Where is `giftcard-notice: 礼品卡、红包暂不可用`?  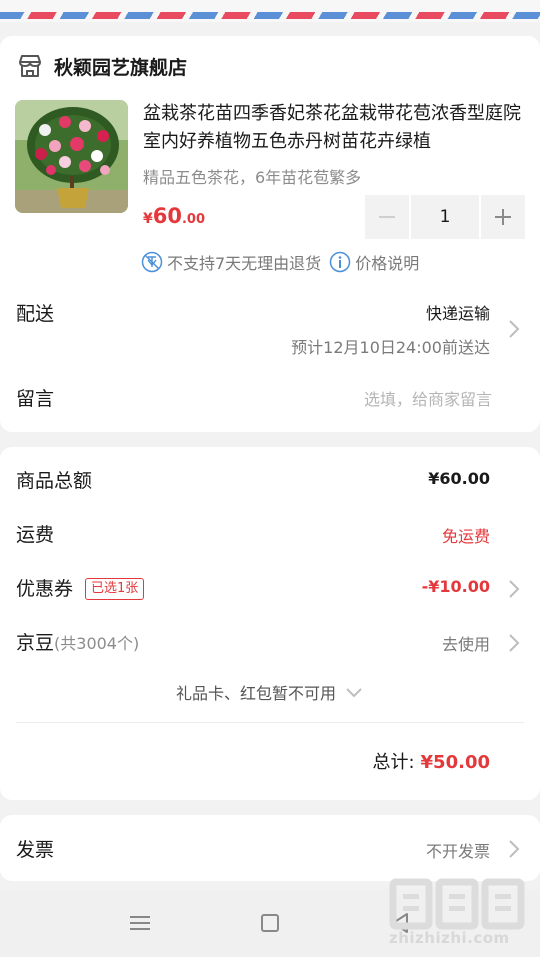 giftcard-notice: 礼品卡、红包暂不可用 is located at coordinates (270, 692).